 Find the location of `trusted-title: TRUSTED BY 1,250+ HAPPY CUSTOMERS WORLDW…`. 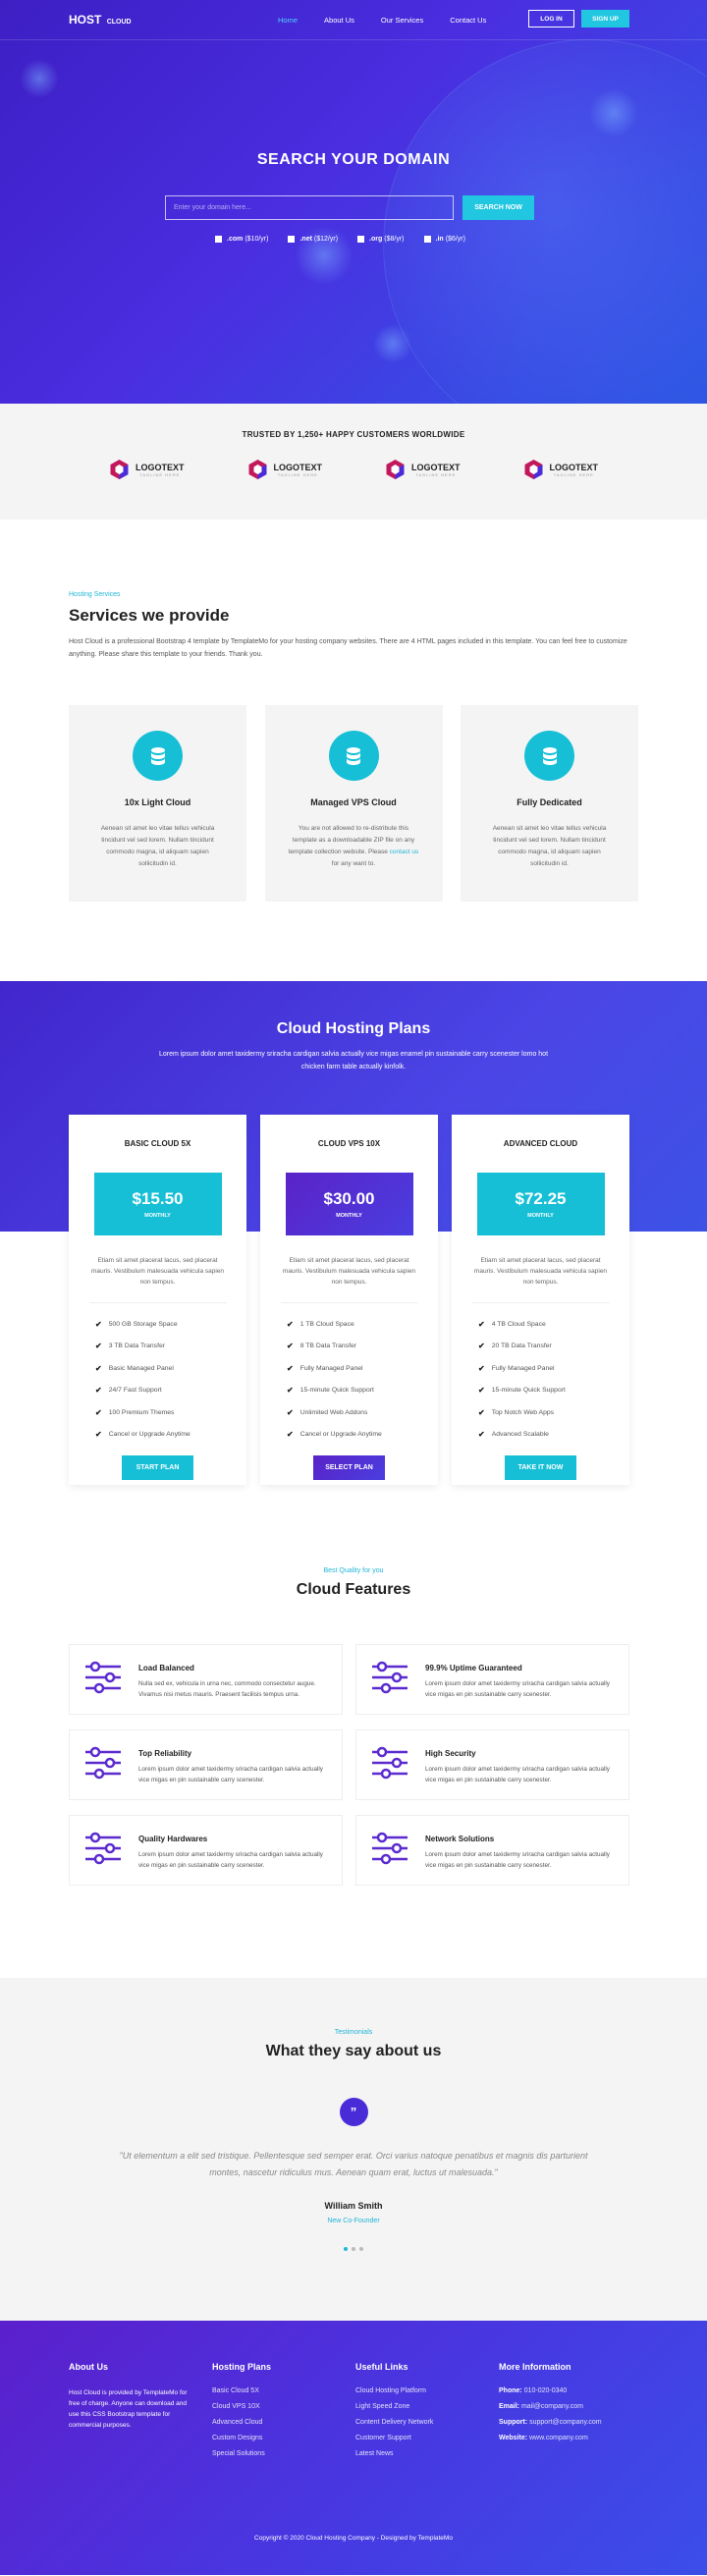

trusted-title: TRUSTED BY 1,250+ HAPPY CUSTOMERS WORLDW… is located at coordinates (353, 434).